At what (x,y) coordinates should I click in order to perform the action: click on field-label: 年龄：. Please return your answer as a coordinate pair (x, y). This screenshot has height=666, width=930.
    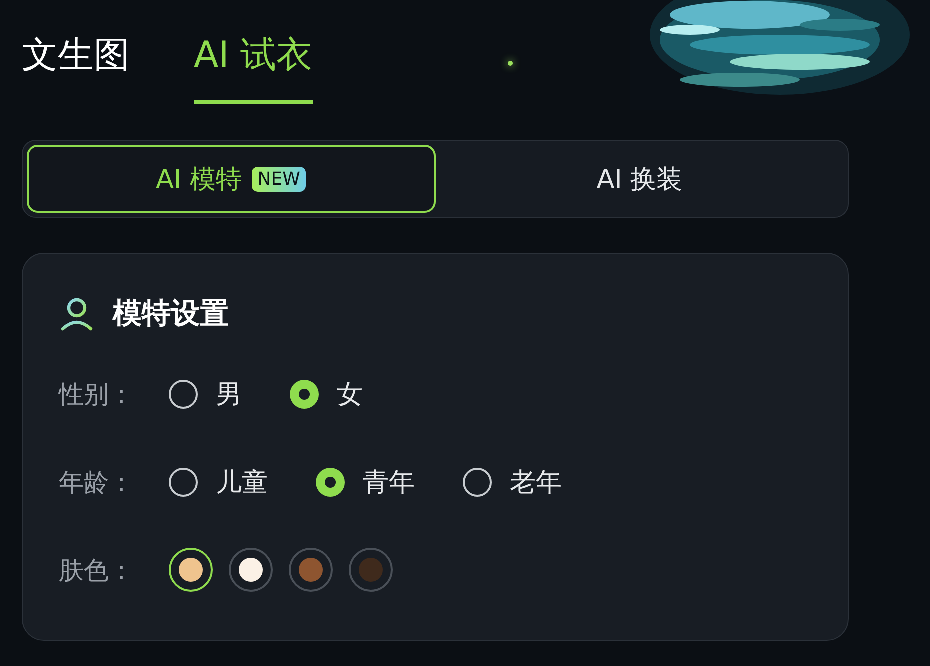
    Looking at the image, I should click on (97, 482).